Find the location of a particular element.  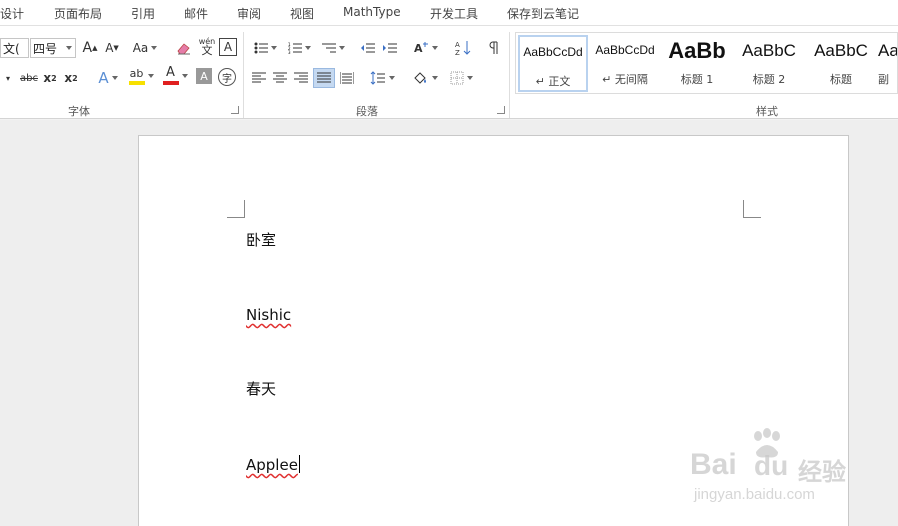

justify-button is located at coordinates (324, 78).